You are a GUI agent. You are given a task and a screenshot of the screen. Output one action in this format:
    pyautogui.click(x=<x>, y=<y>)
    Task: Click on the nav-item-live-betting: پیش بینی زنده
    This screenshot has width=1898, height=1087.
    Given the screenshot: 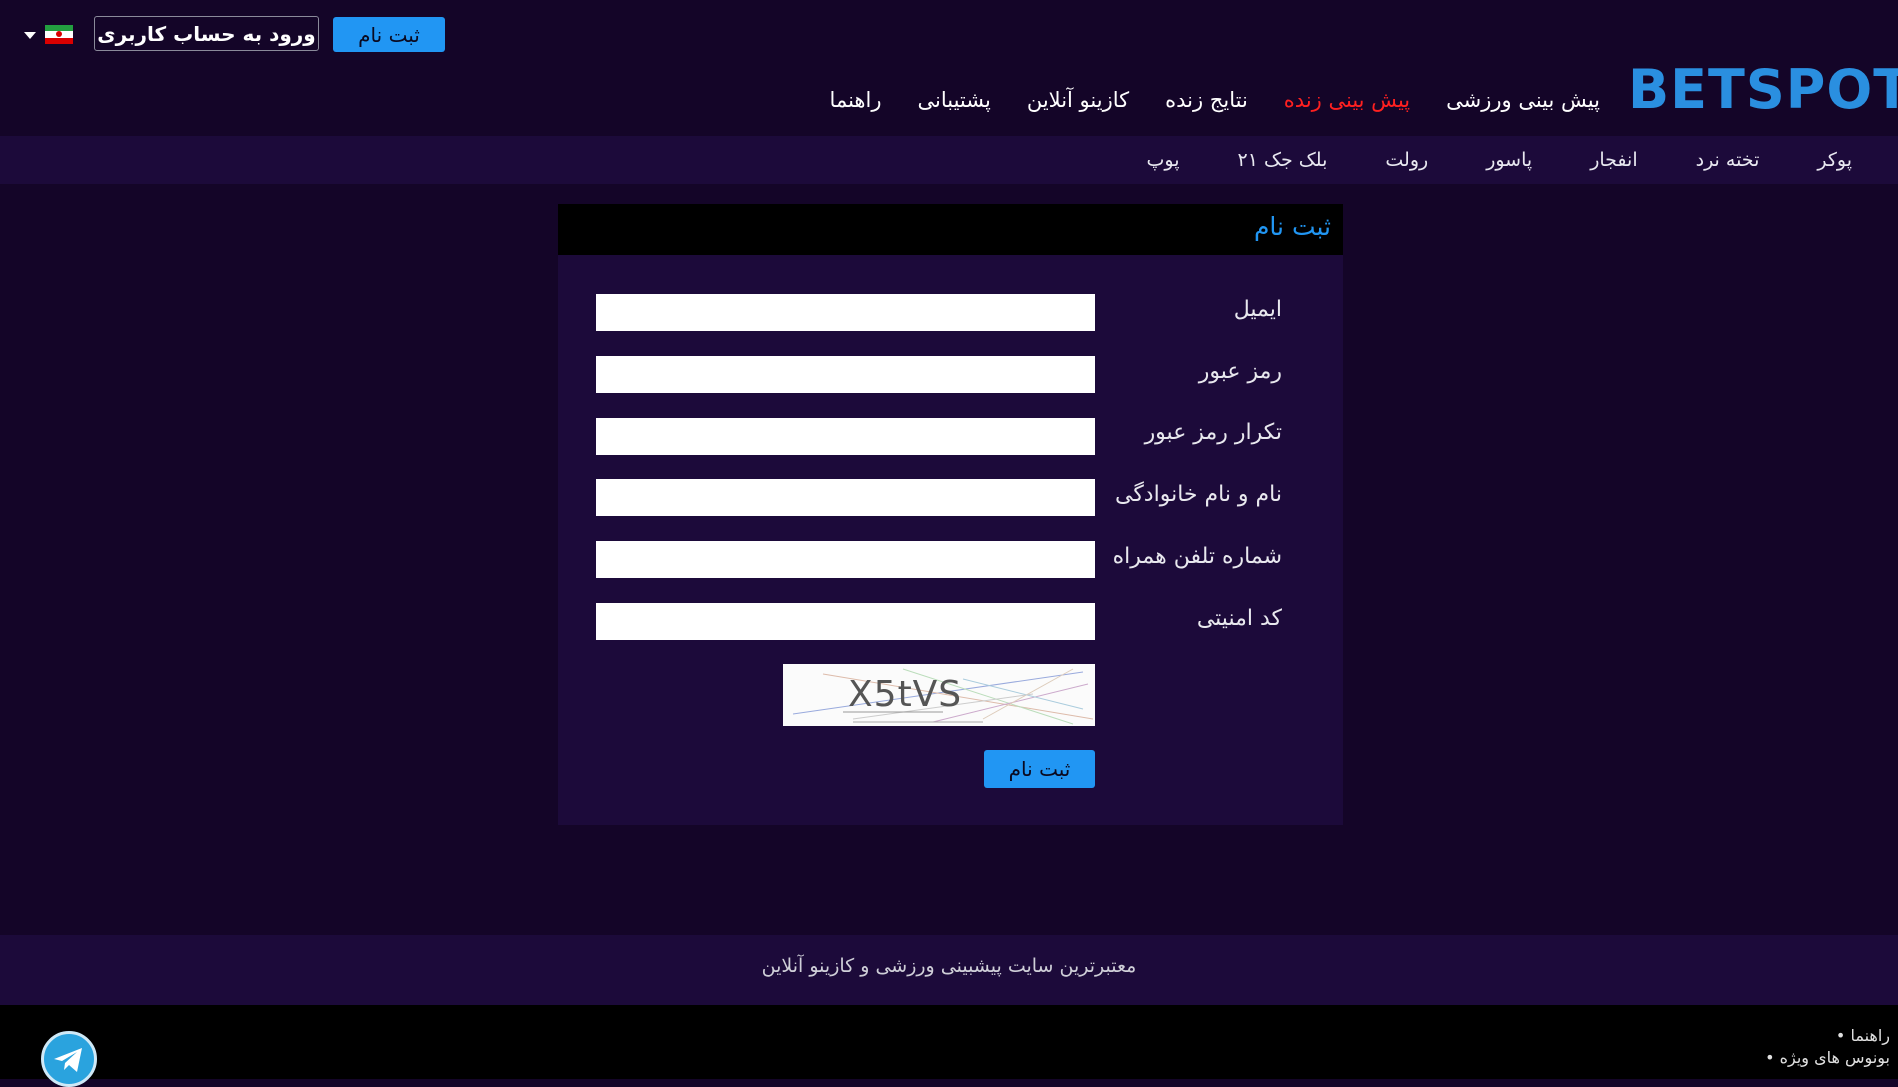 What is the action you would take?
    pyautogui.click(x=1347, y=100)
    